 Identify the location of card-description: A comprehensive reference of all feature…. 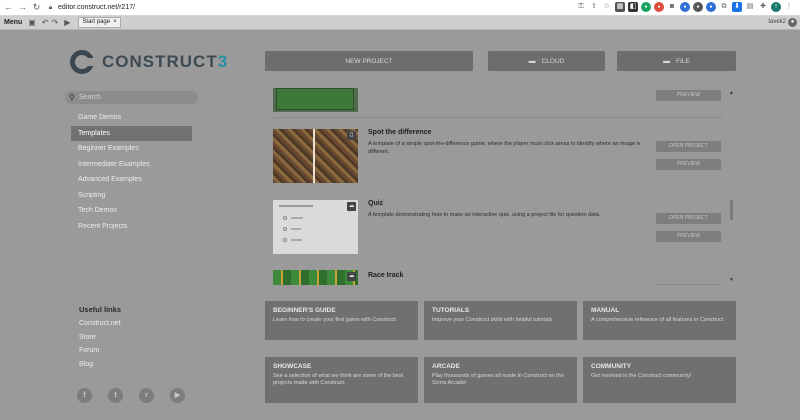
(657, 320).